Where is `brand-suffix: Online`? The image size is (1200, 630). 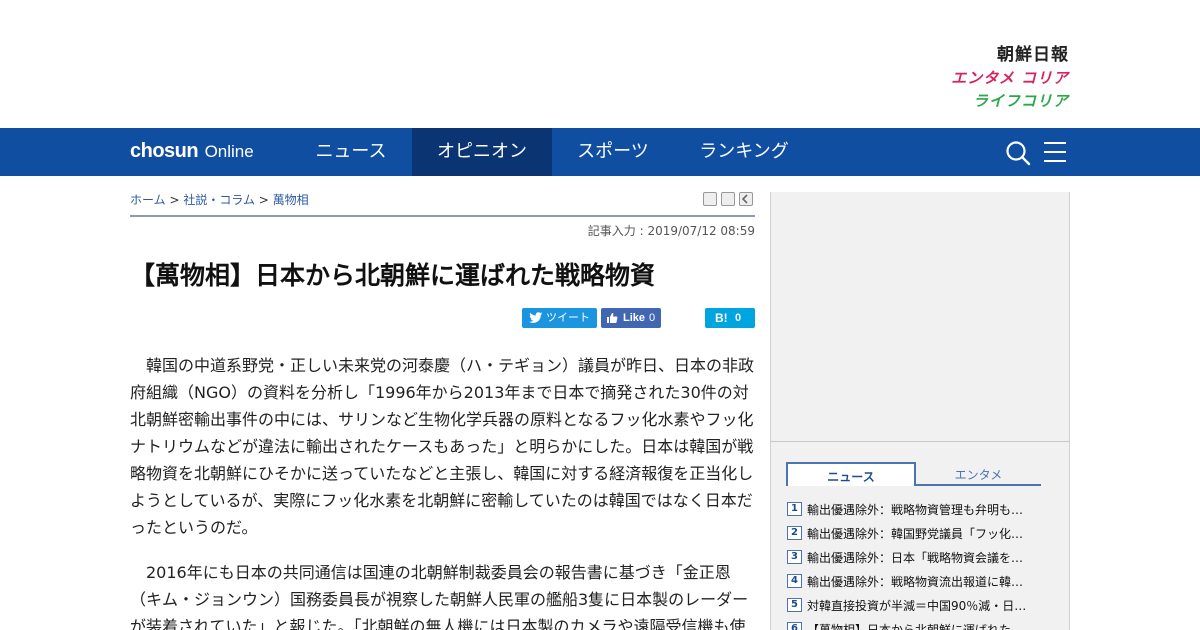 brand-suffix: Online is located at coordinates (229, 151).